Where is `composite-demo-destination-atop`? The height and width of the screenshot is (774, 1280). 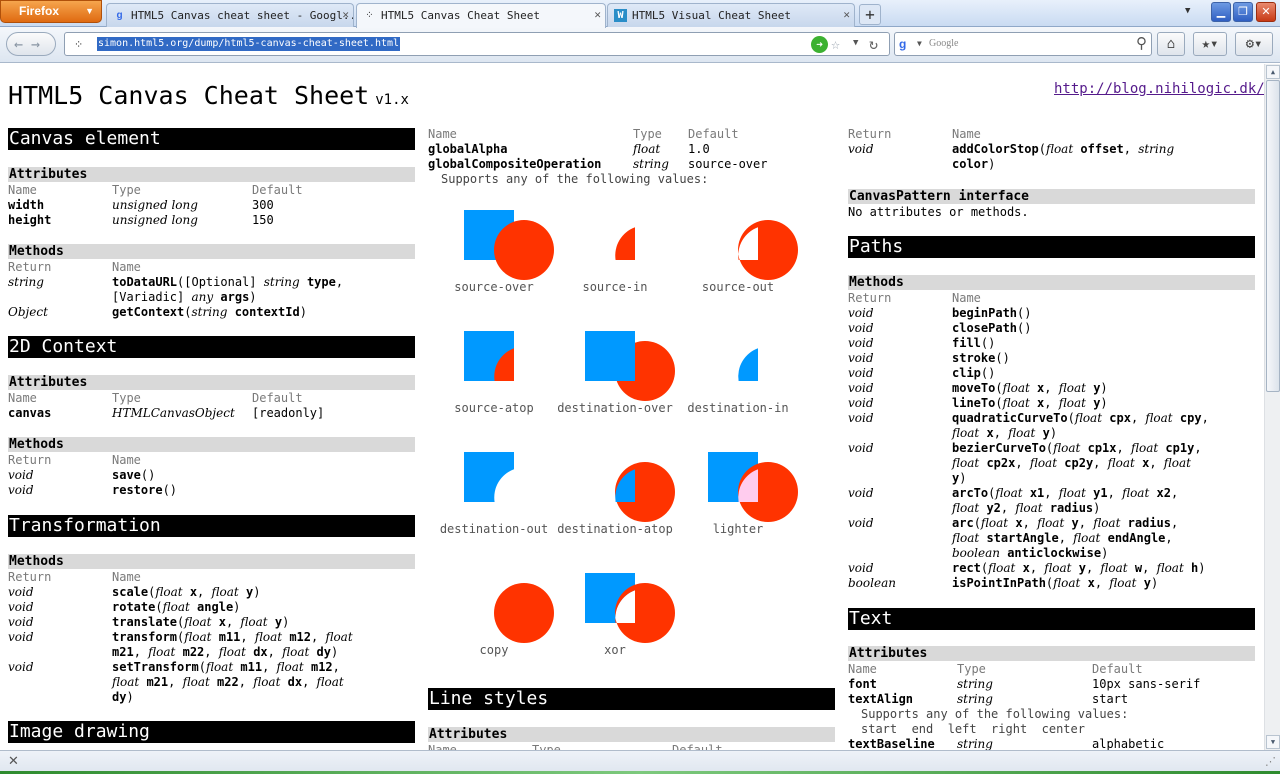
composite-demo-destination-atop is located at coordinates (635, 502).